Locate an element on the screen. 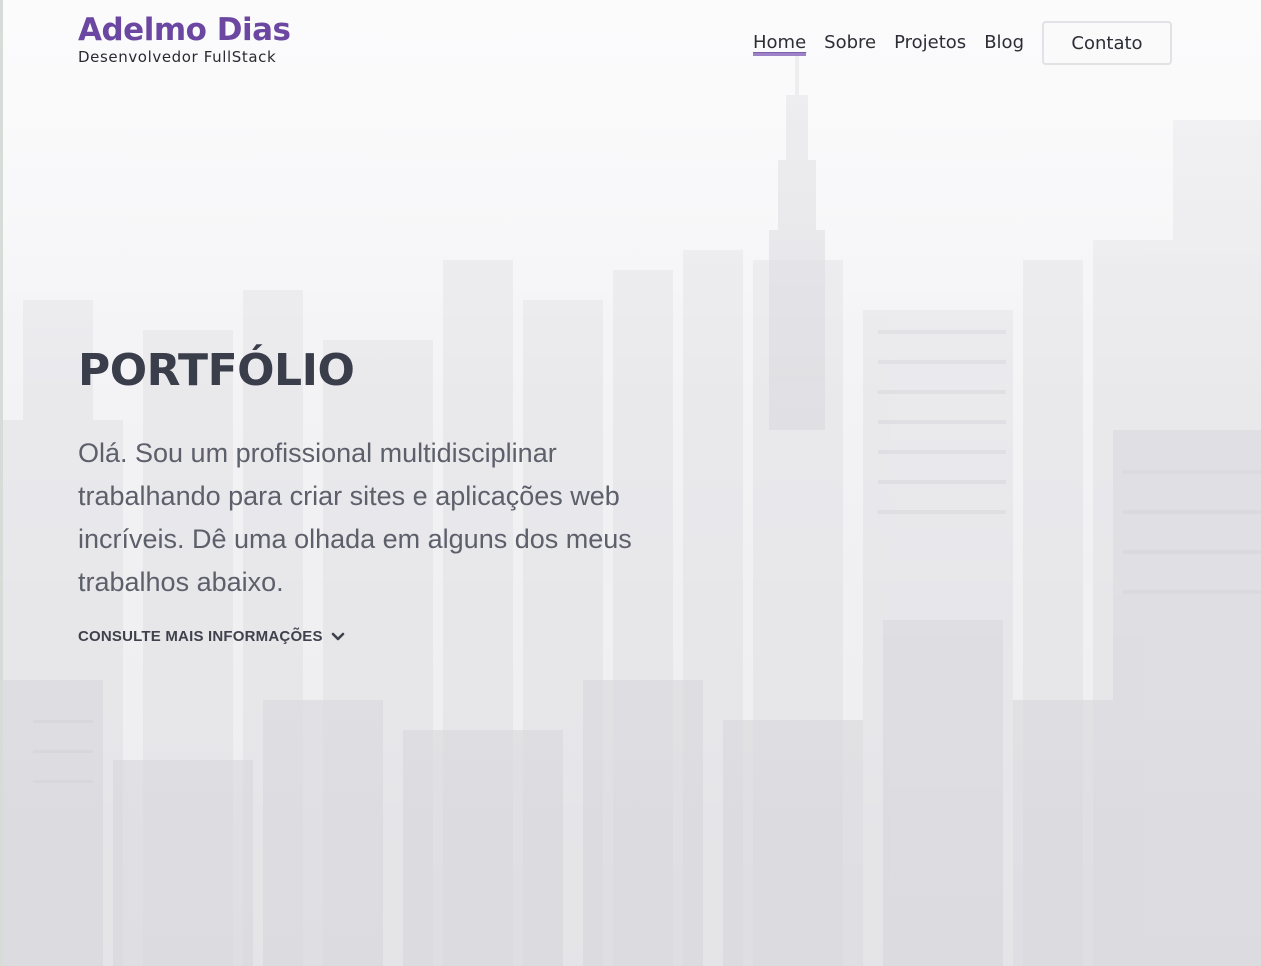 This screenshot has width=1261, height=966. main-navigation: Home Sobre Projetos Blog Contato is located at coordinates (962, 43).